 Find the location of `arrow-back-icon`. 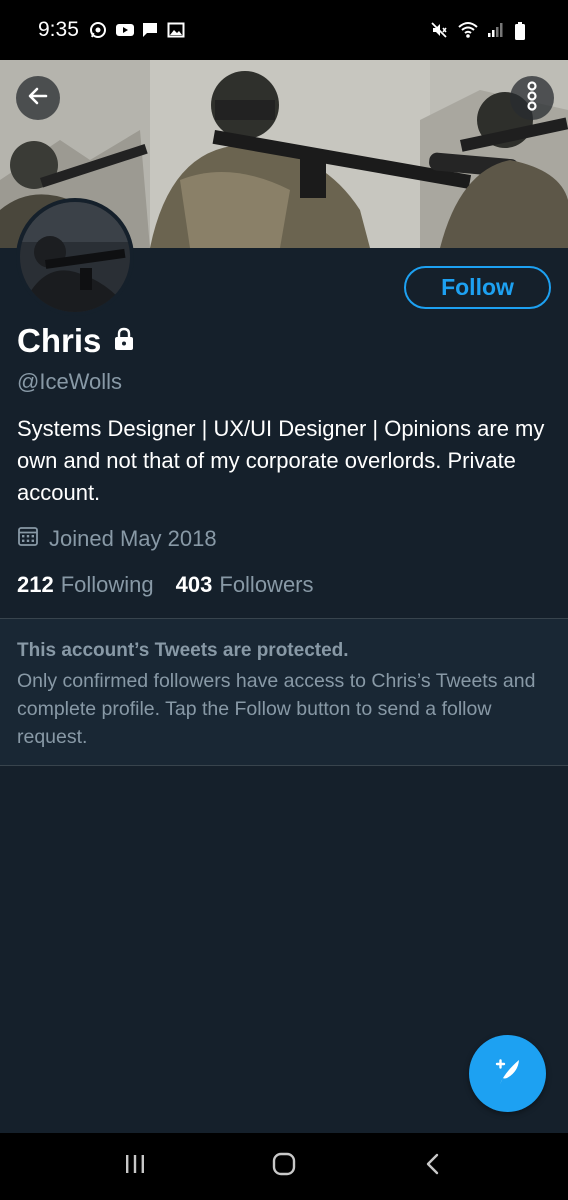

arrow-back-icon is located at coordinates (38, 98).